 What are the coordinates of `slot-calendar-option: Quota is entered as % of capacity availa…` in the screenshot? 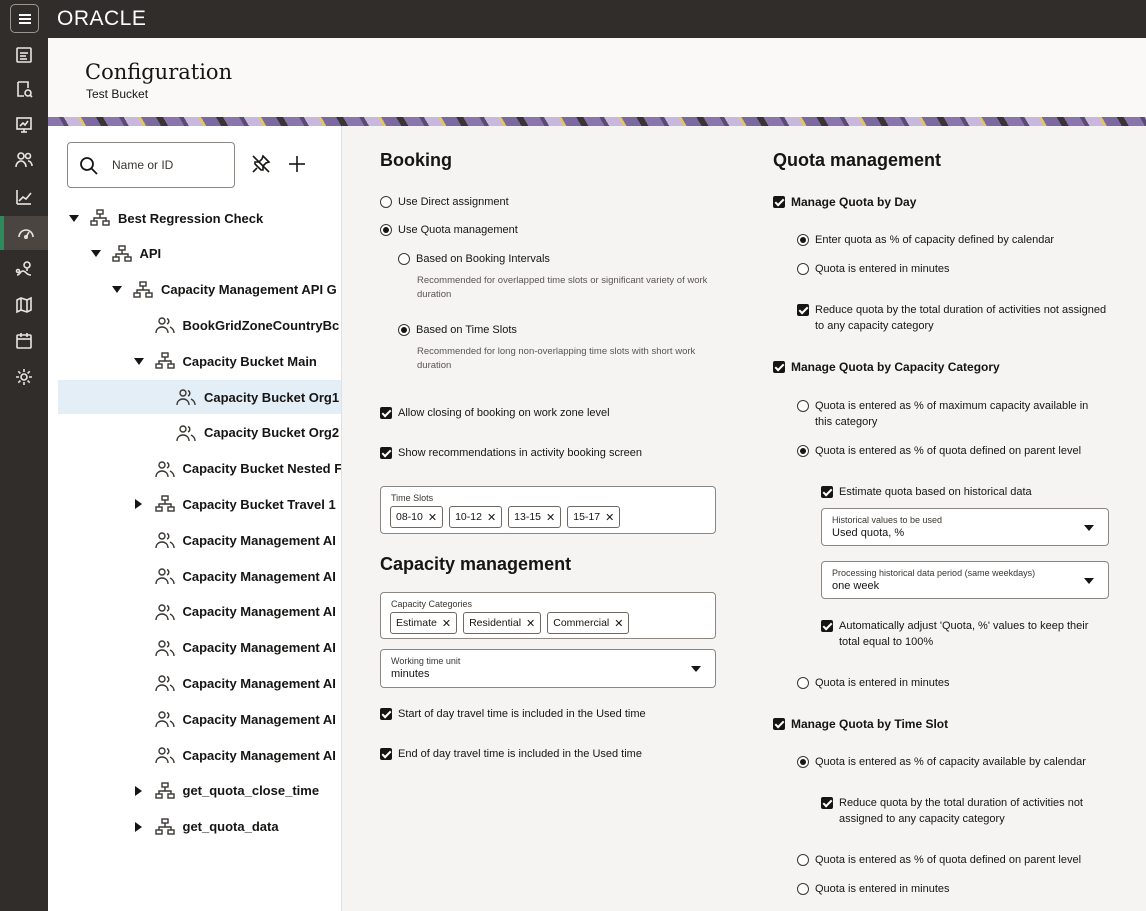 It's located at (941, 762).